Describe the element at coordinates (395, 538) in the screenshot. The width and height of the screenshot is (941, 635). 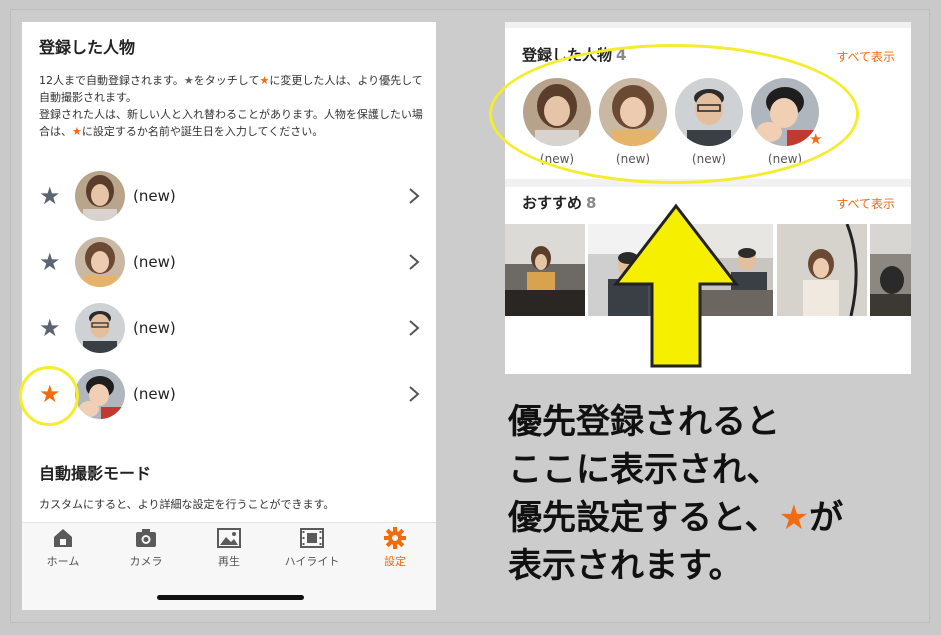
I see `gear-icon` at that location.